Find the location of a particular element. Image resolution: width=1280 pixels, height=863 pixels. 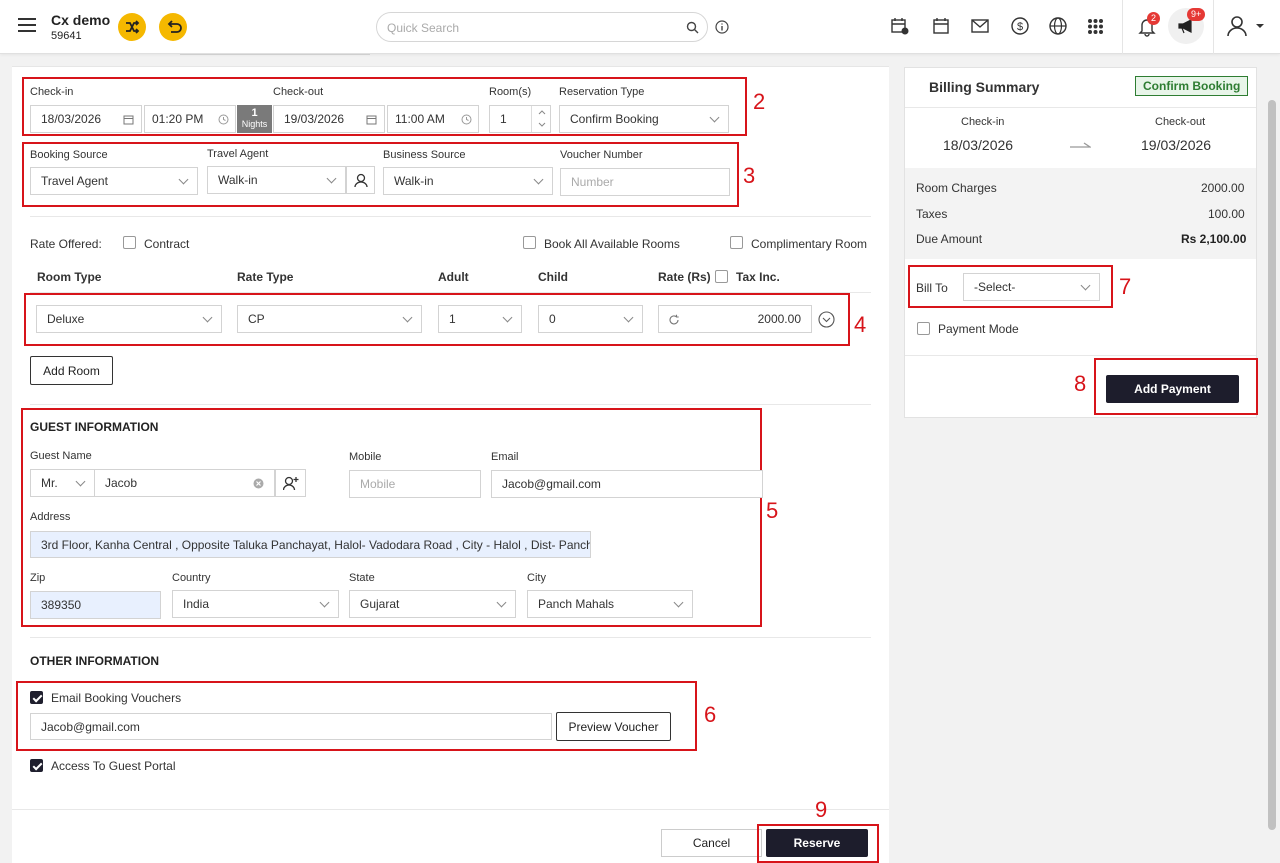

rooms-stepper: 1 is located at coordinates (520, 119).